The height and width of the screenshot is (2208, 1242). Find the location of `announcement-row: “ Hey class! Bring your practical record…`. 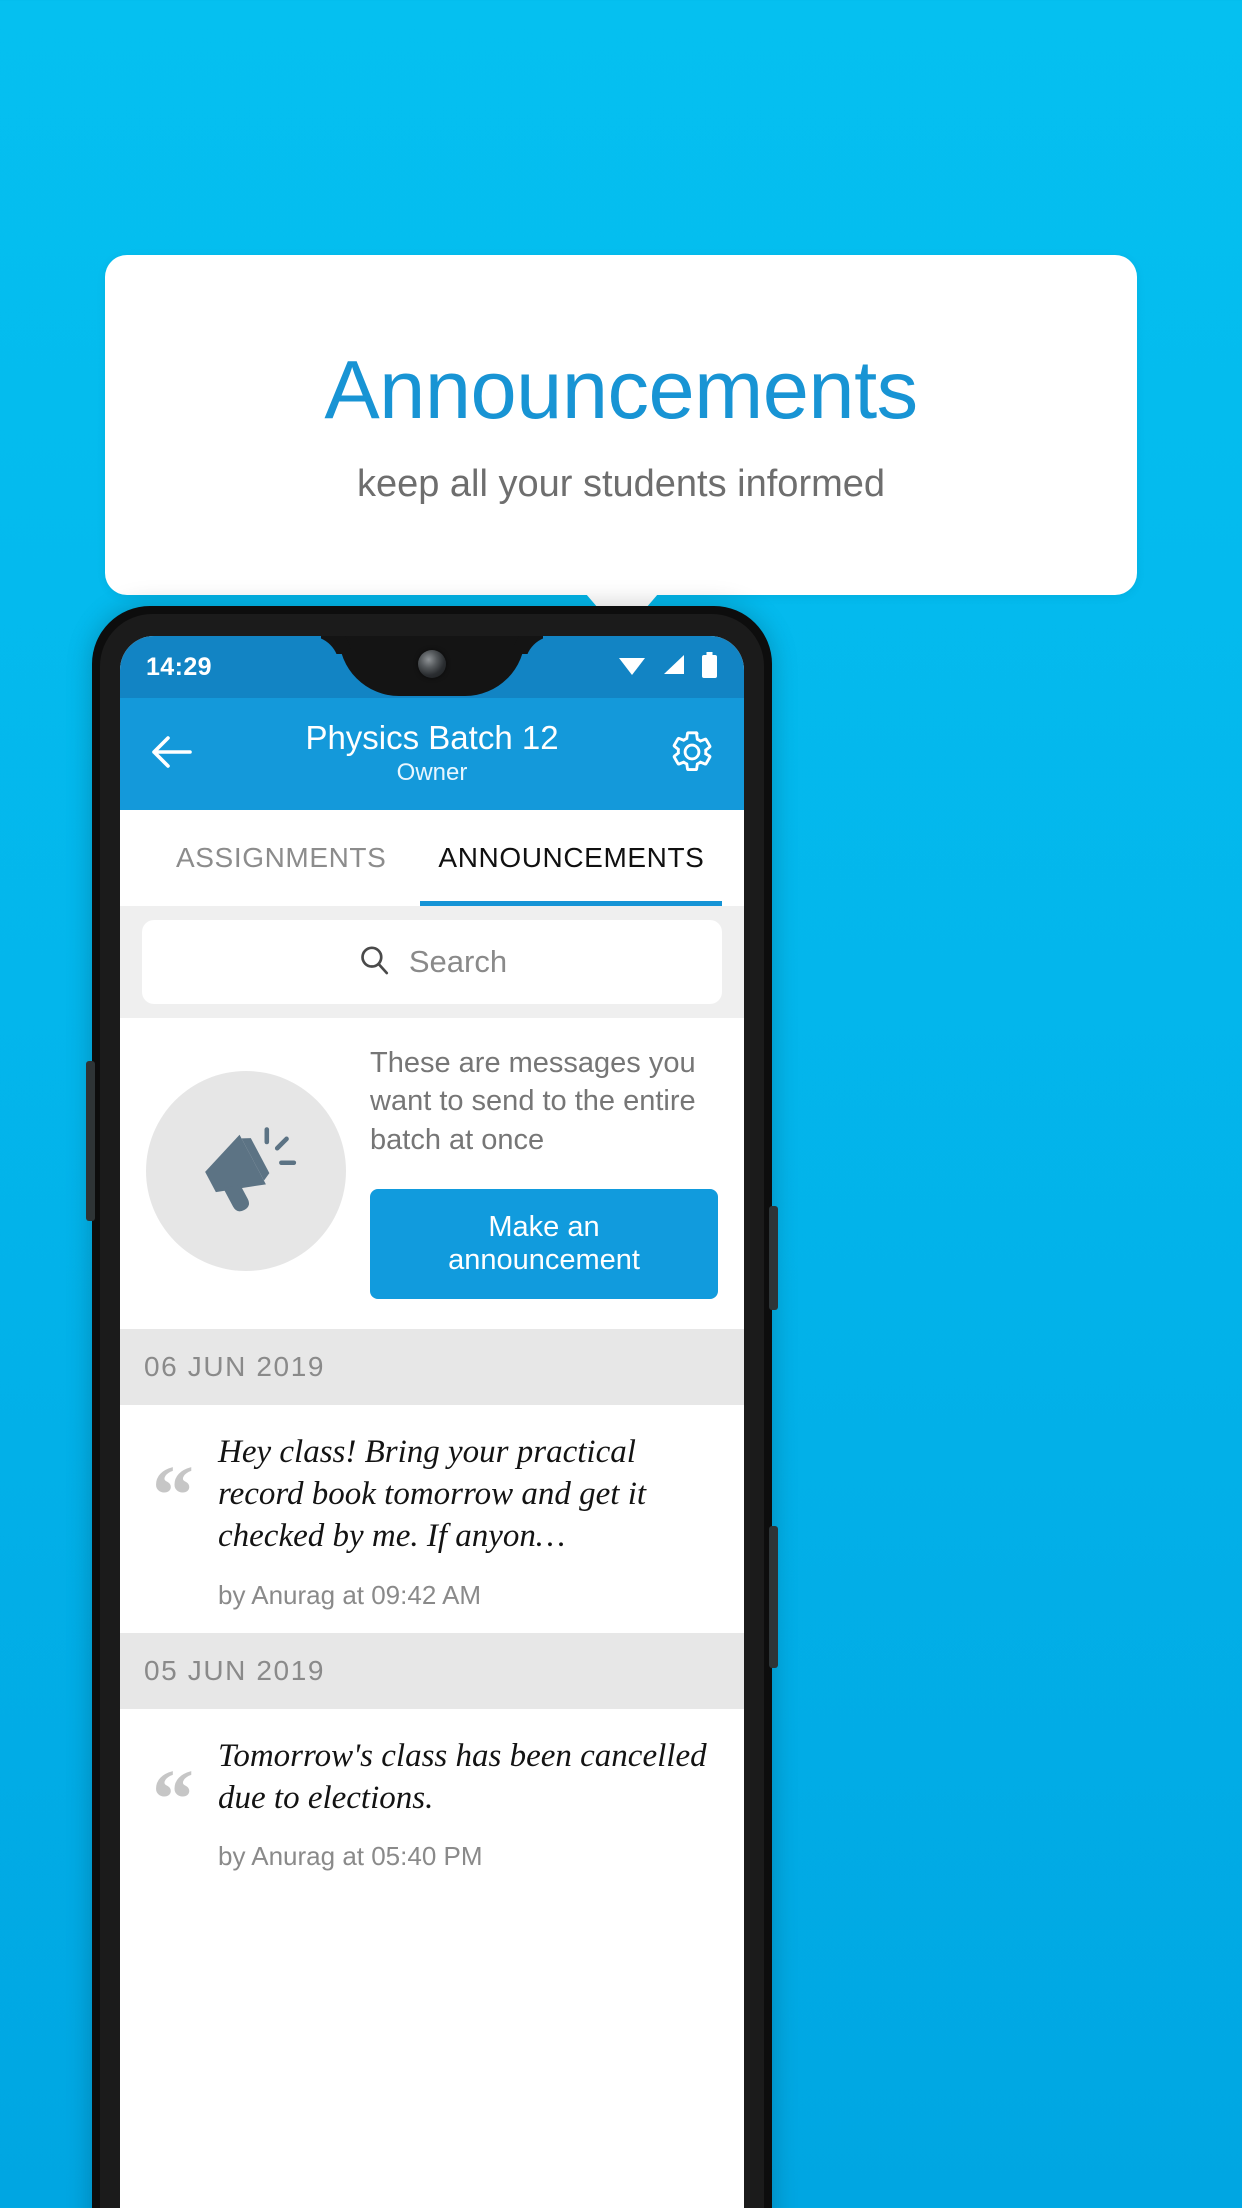

announcement-row: “ Hey class! Bring your practical record… is located at coordinates (432, 1518).